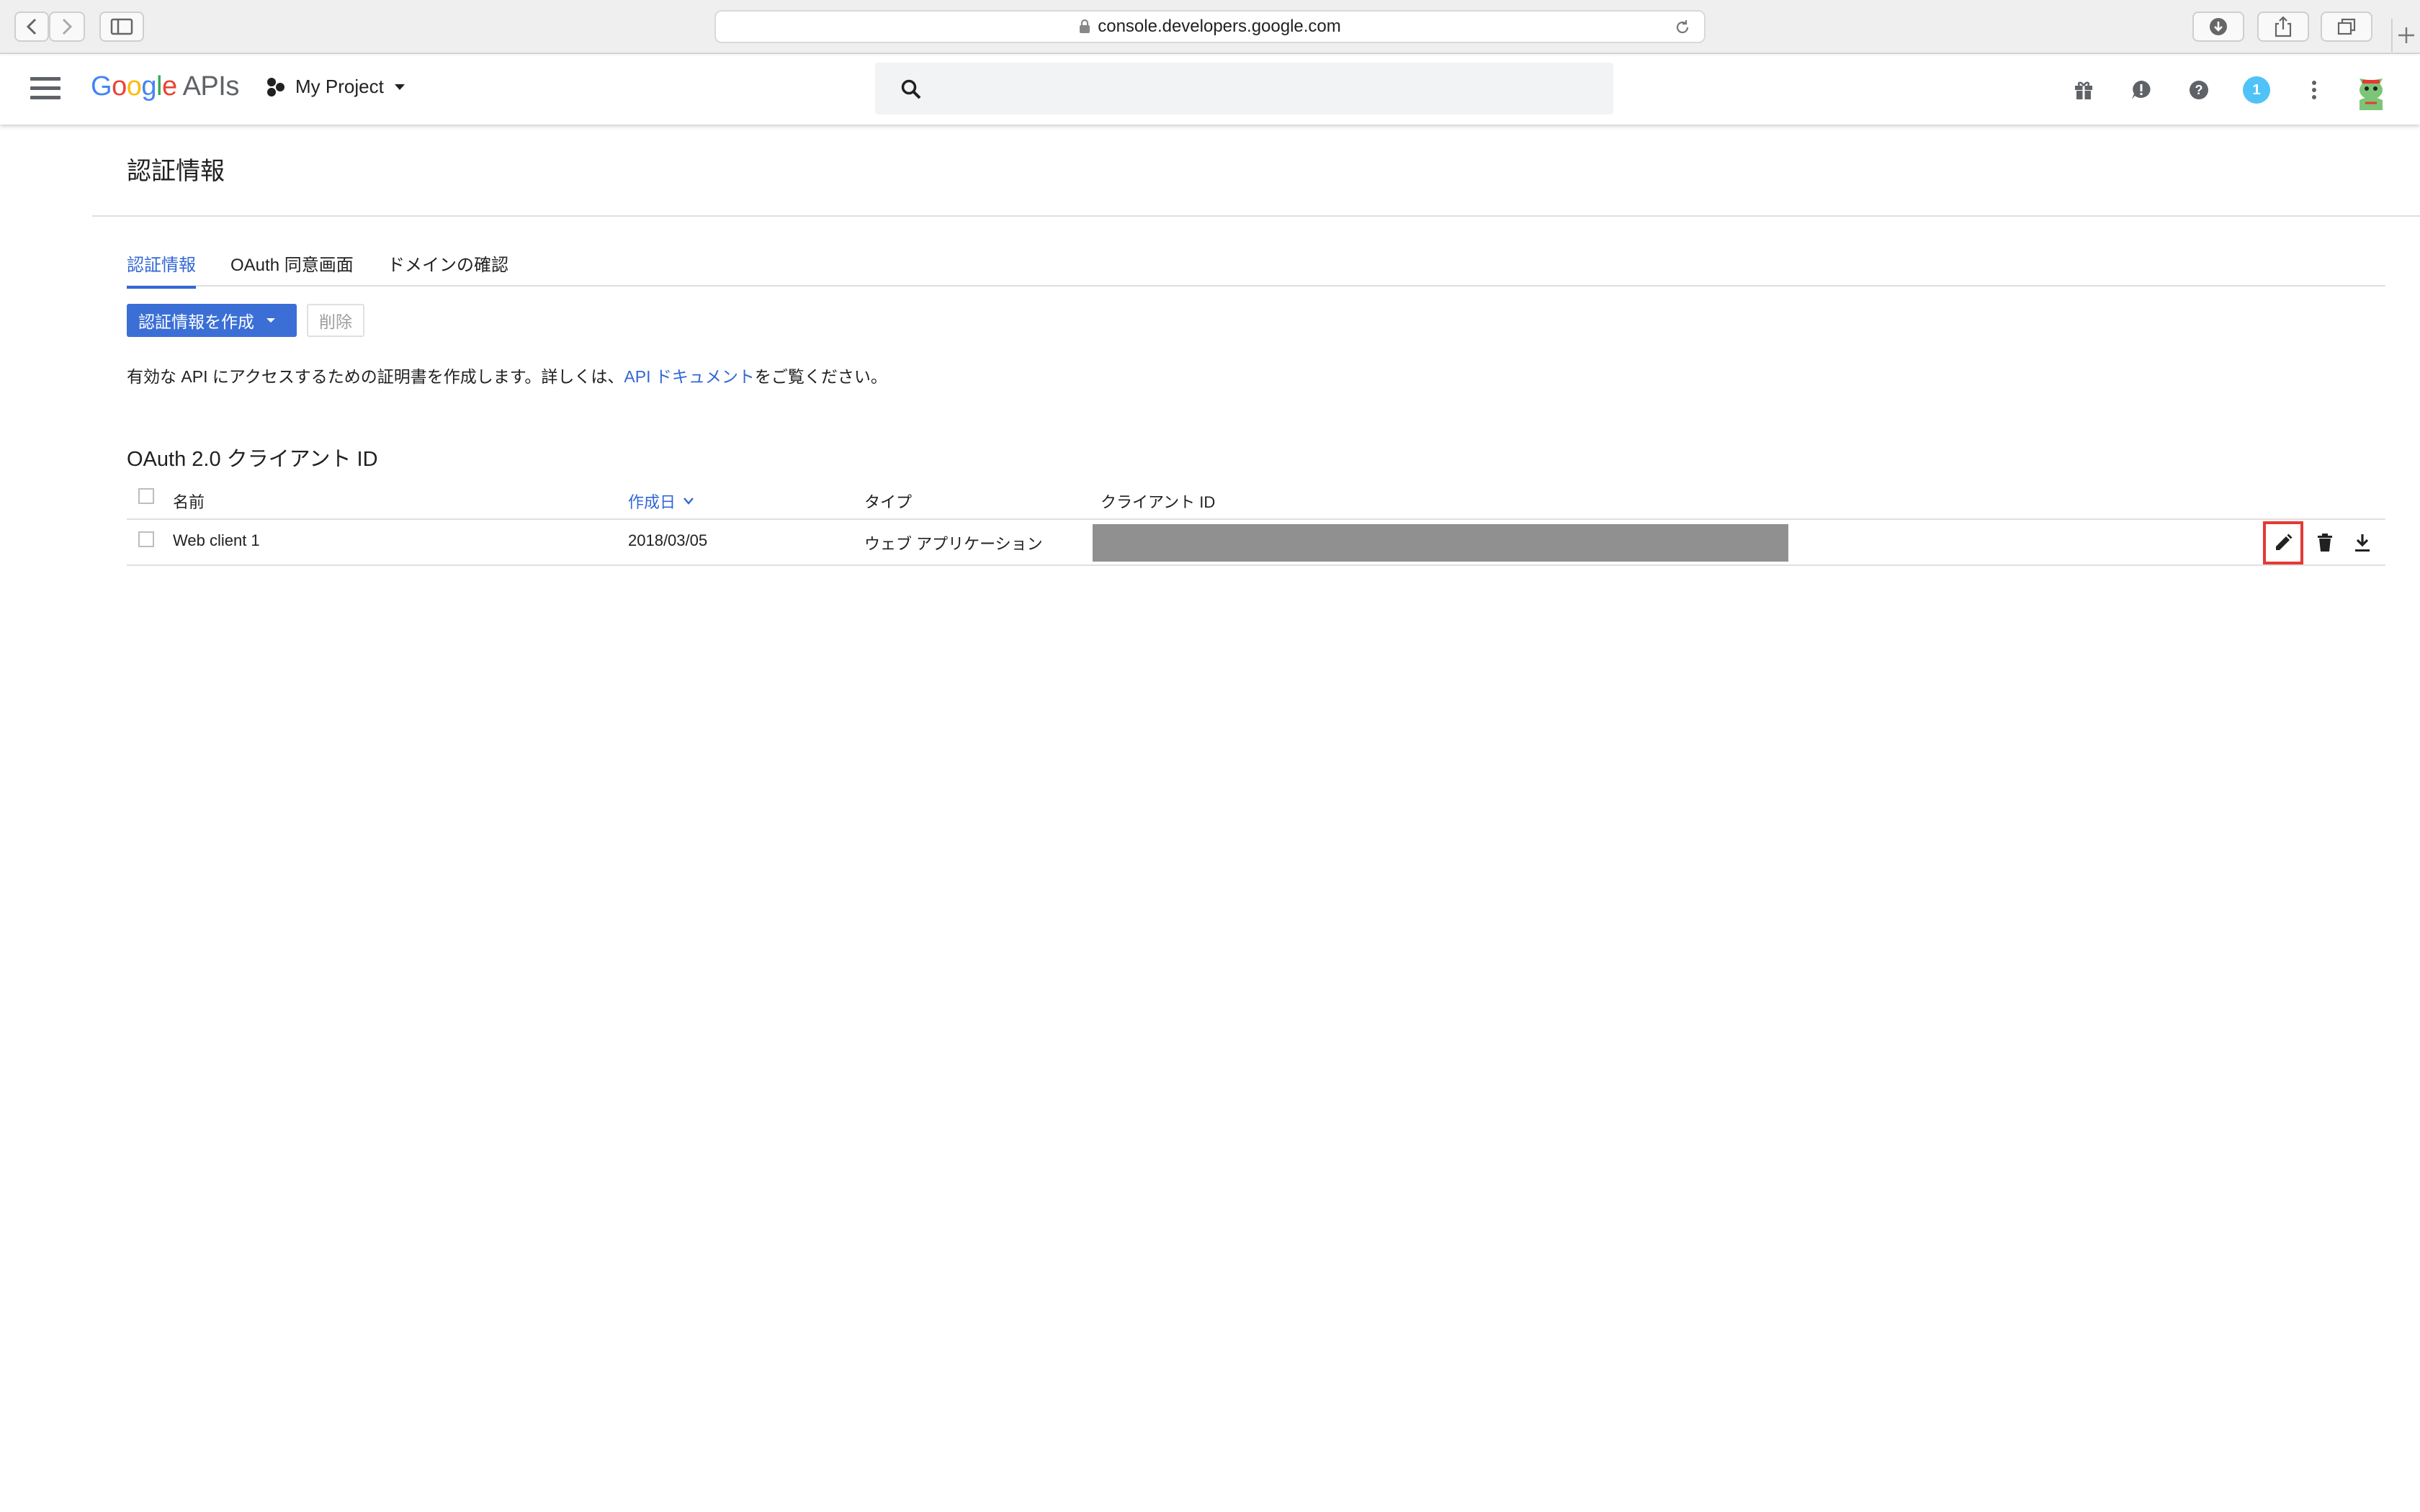 This screenshot has width=2420, height=1512. What do you see at coordinates (335, 320) in the screenshot?
I see `delete-button: 削除` at bounding box center [335, 320].